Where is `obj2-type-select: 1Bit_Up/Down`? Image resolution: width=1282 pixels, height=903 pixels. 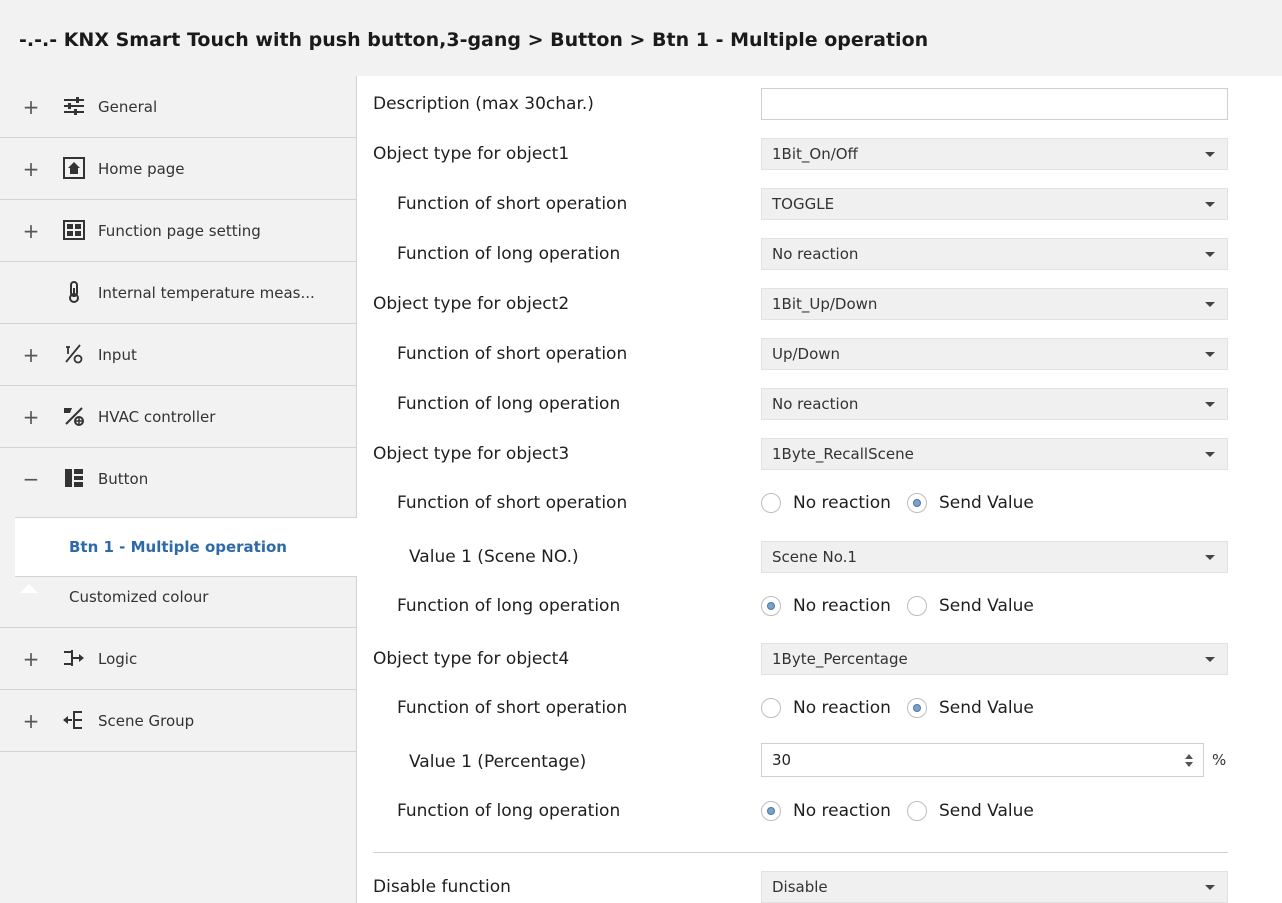
obj2-type-select: 1Bit_Up/Down is located at coordinates (994, 304).